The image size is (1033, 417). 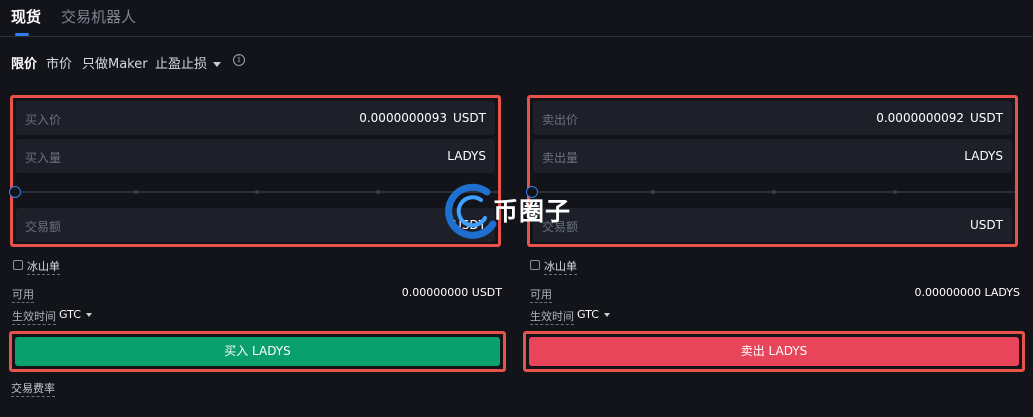 What do you see at coordinates (43, 227) in the screenshot?
I see `buy-total-label: 交易额` at bounding box center [43, 227].